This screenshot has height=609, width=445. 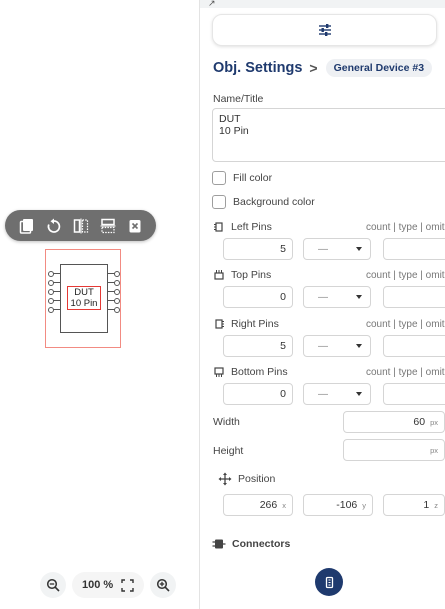 What do you see at coordinates (328, 135) in the screenshot?
I see `name-title-field: DUT 10 Pin` at bounding box center [328, 135].